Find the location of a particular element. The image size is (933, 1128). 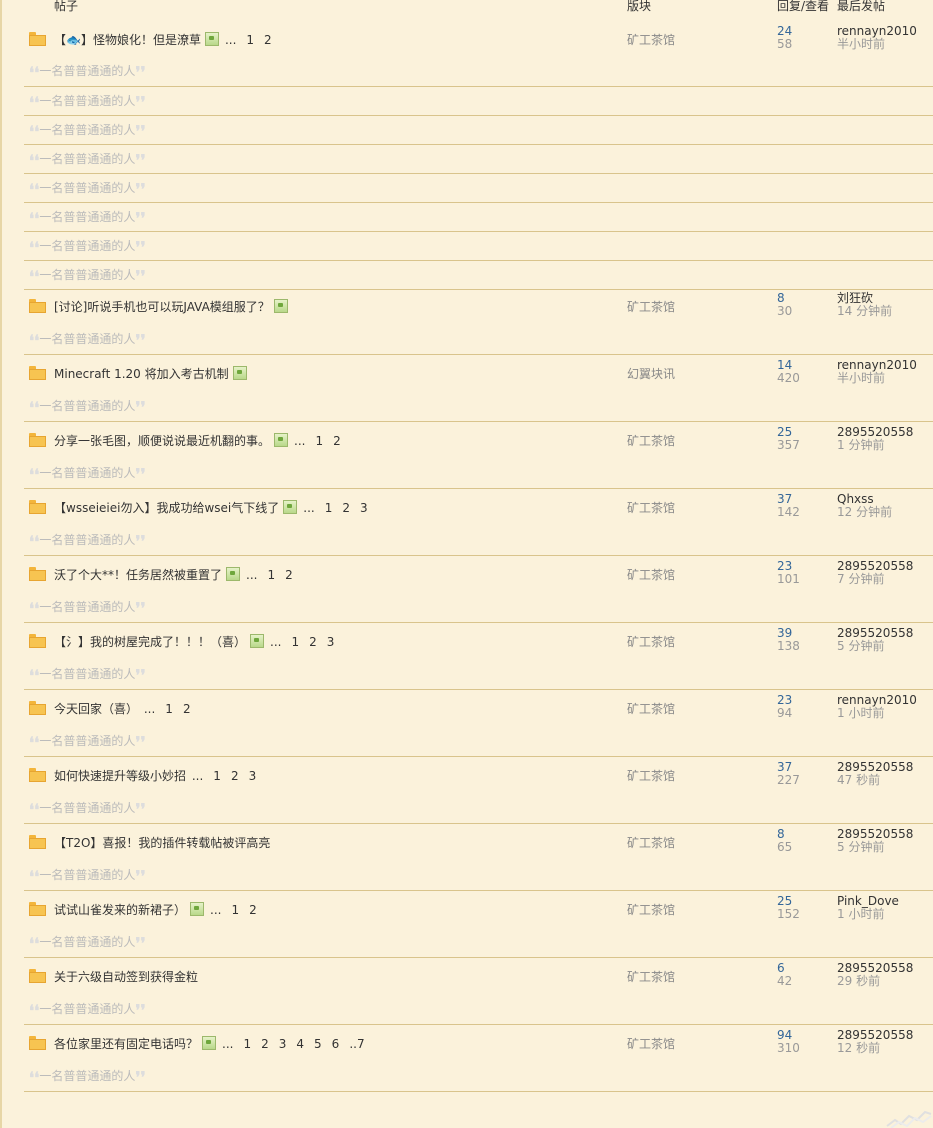

last-post-time: 12 秒前 is located at coordinates (875, 1048).